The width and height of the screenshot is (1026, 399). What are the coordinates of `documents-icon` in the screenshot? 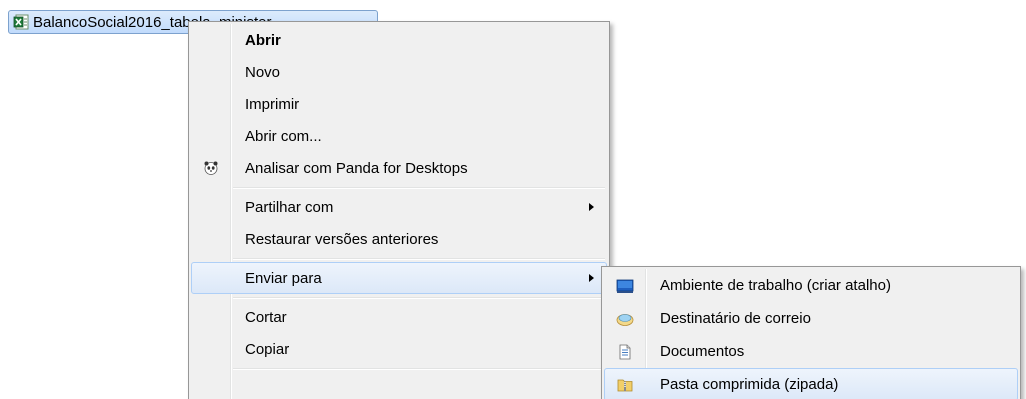 It's located at (625, 351).